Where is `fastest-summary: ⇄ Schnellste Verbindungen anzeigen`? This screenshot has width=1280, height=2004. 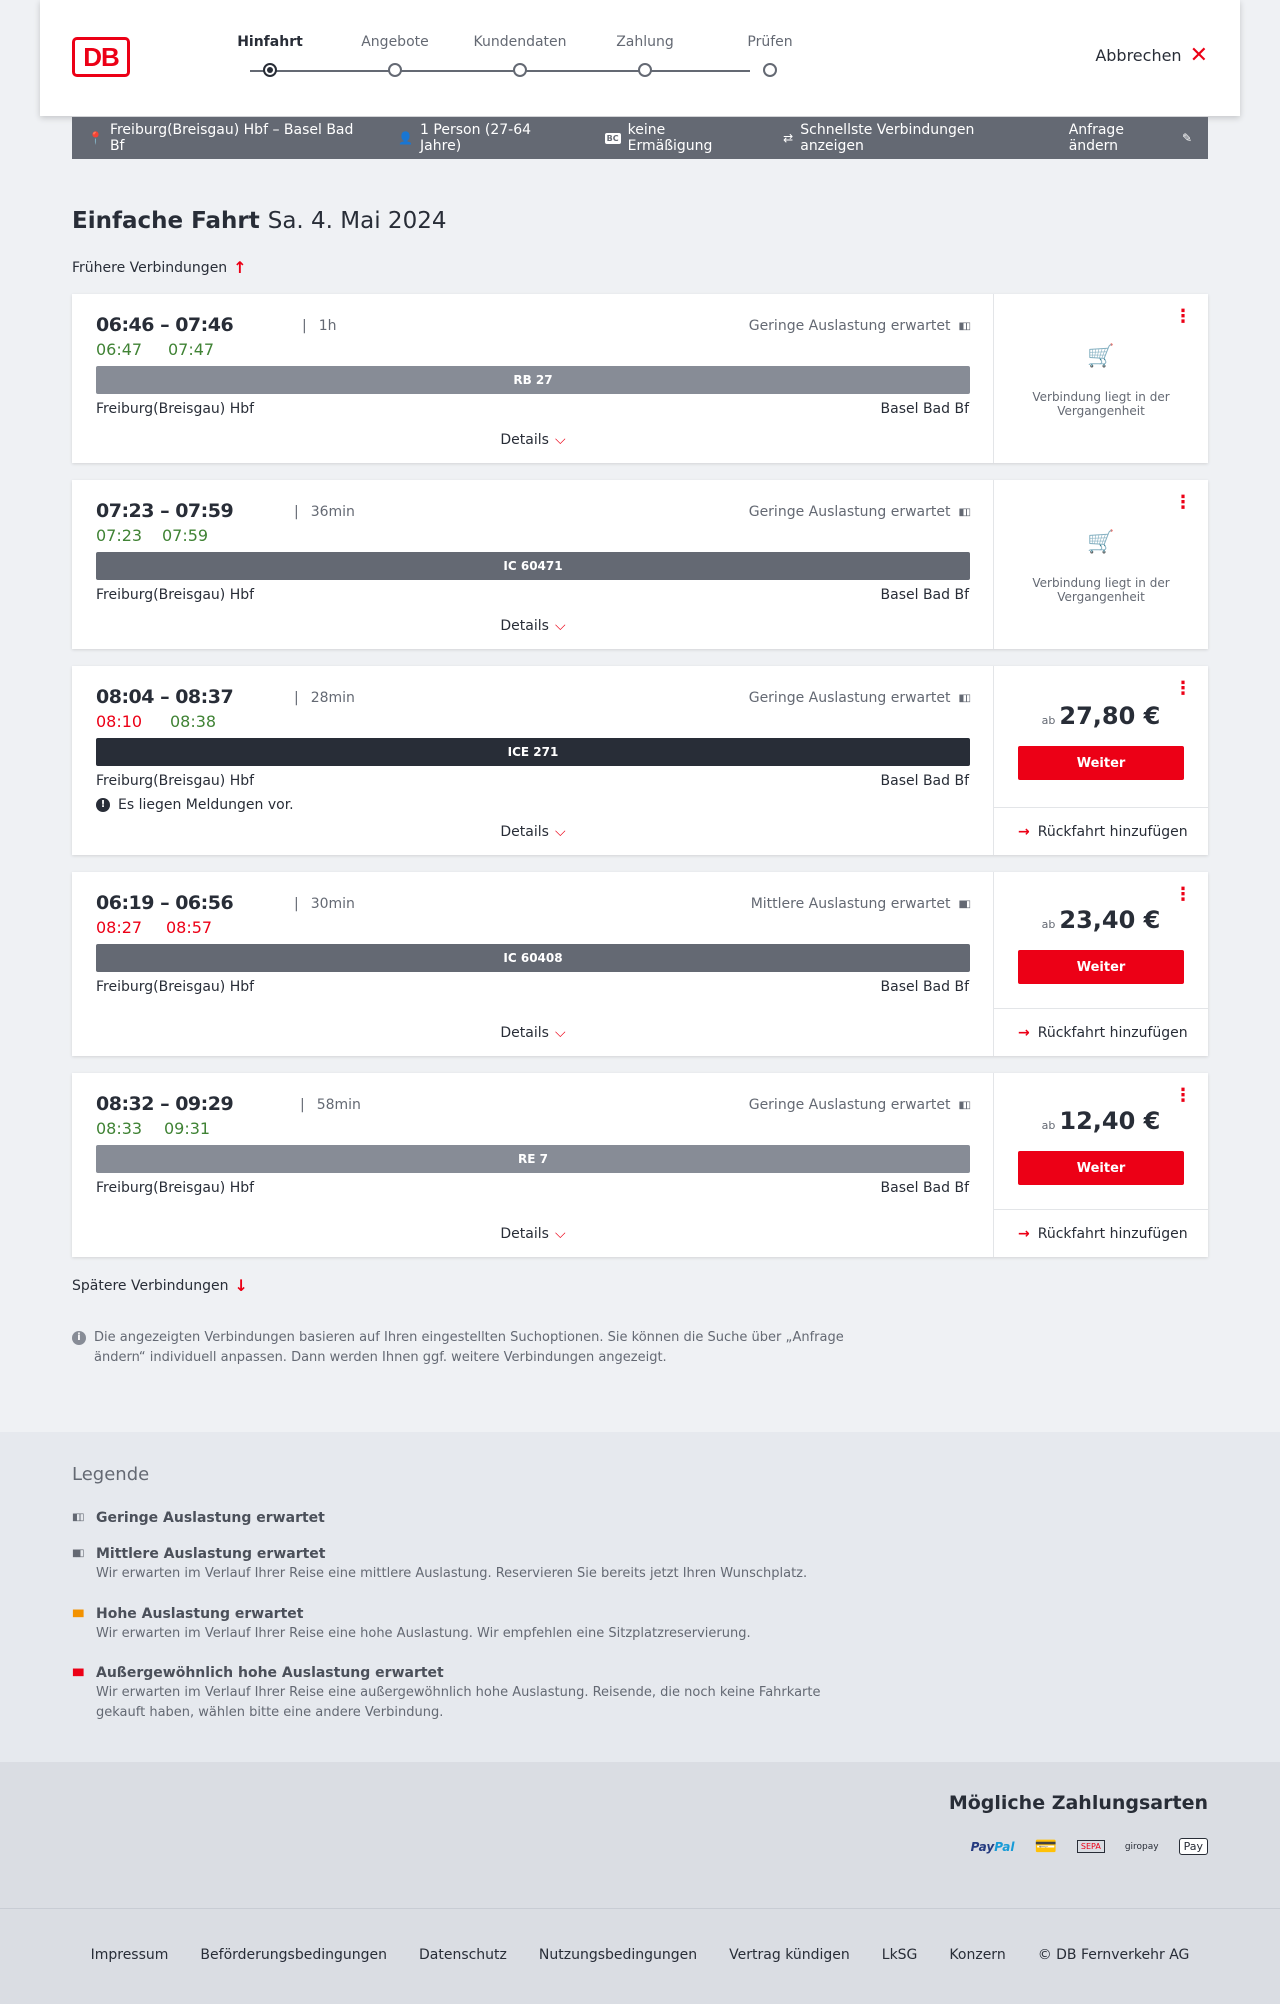
fastest-summary: ⇄ Schnellste Verbindungen anzeigen is located at coordinates (910, 138).